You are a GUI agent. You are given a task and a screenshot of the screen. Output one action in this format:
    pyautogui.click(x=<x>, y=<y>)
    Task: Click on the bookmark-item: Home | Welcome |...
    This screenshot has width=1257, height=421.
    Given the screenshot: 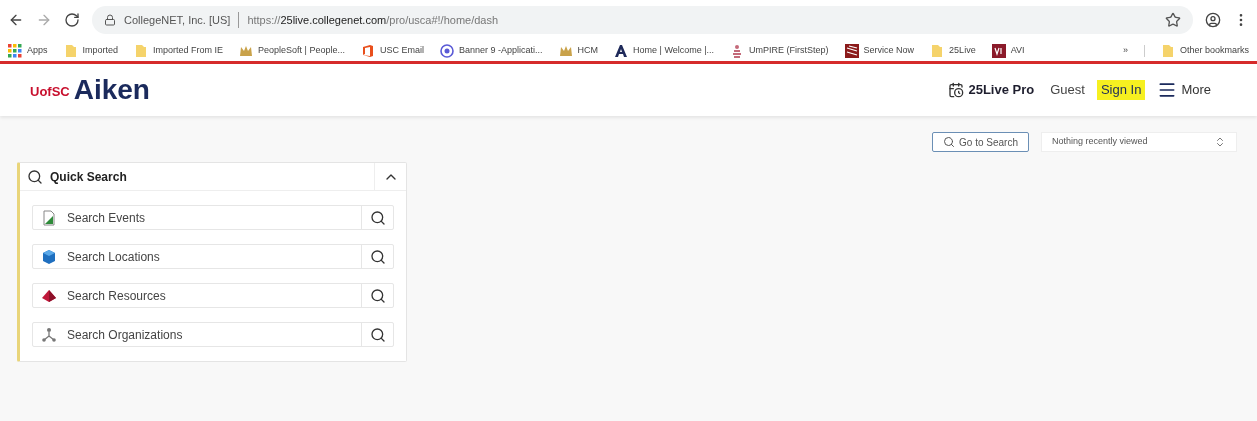 What is the action you would take?
    pyautogui.click(x=664, y=50)
    